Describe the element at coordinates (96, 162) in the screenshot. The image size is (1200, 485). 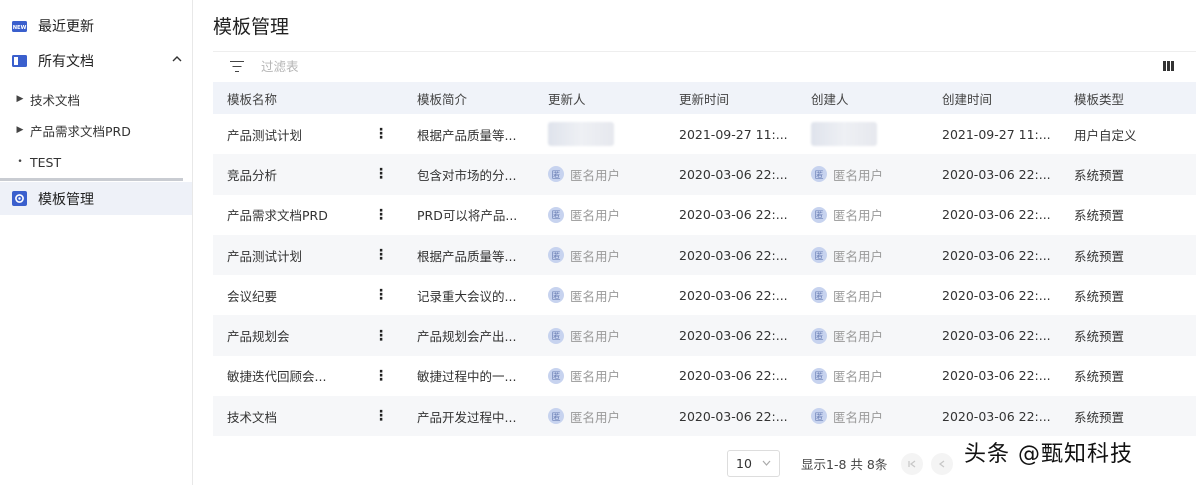
I see `sidebar-item-test: • TEST` at that location.